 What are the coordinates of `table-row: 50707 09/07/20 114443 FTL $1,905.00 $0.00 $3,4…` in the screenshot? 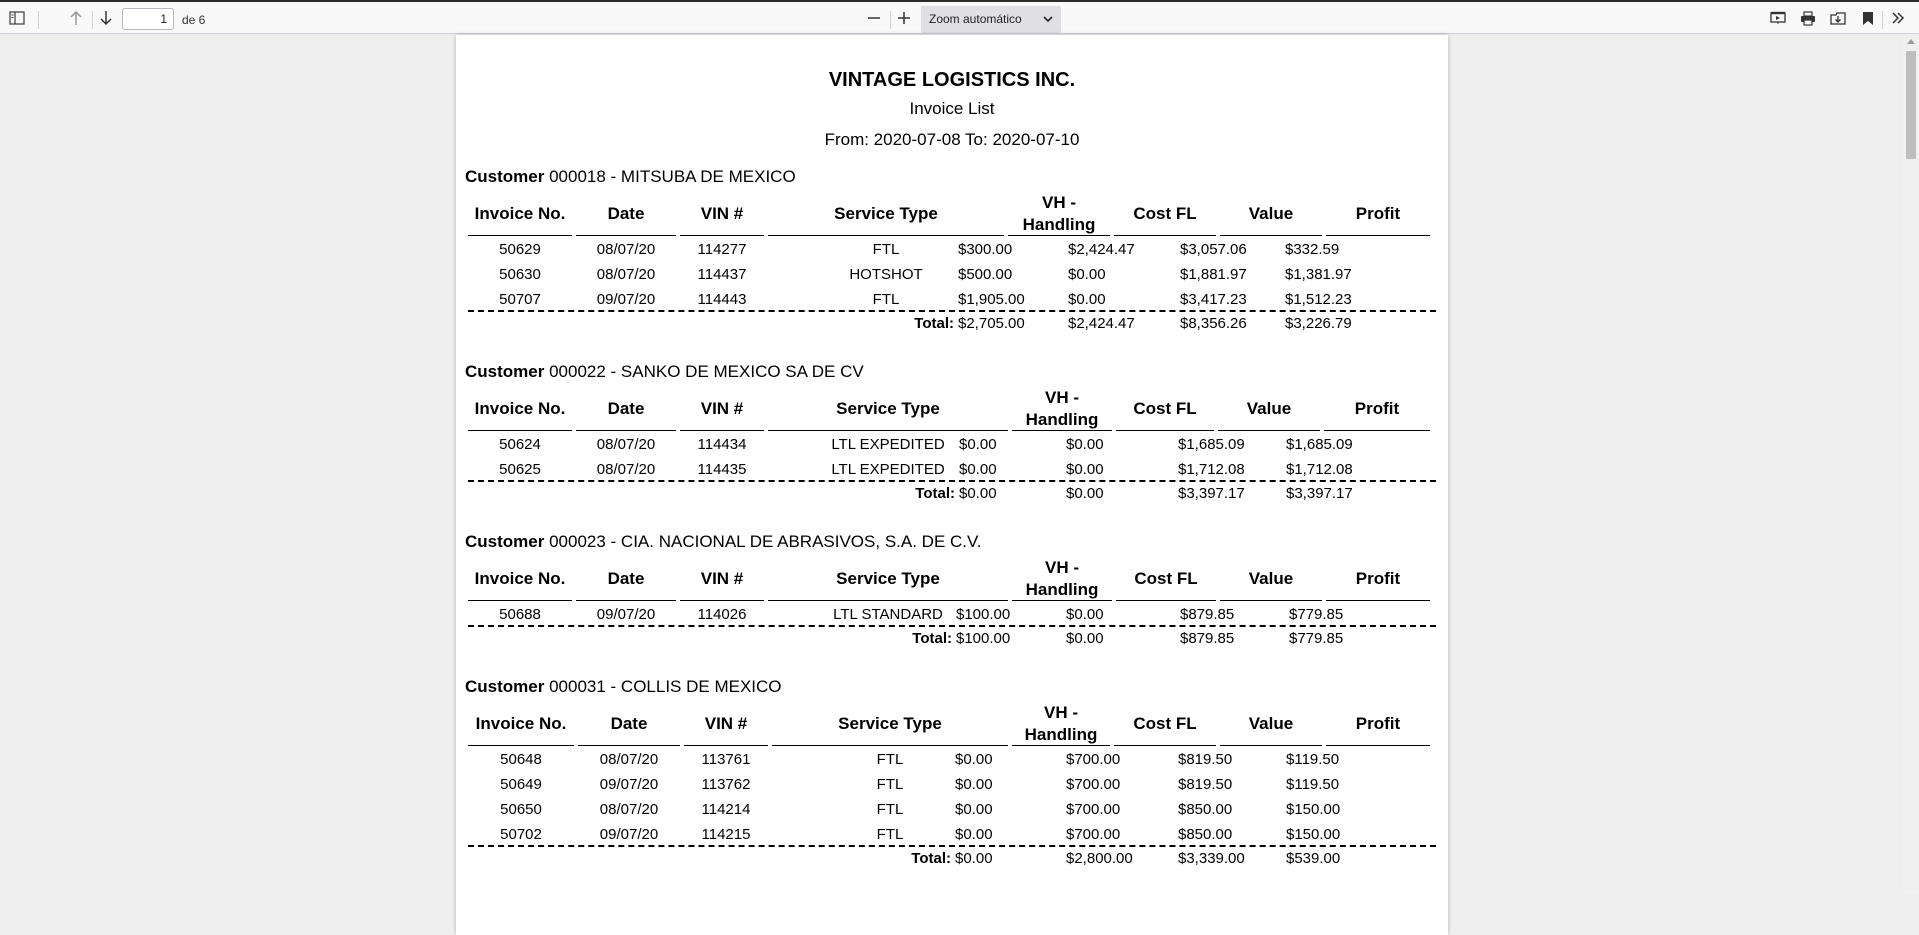 It's located at (953, 299).